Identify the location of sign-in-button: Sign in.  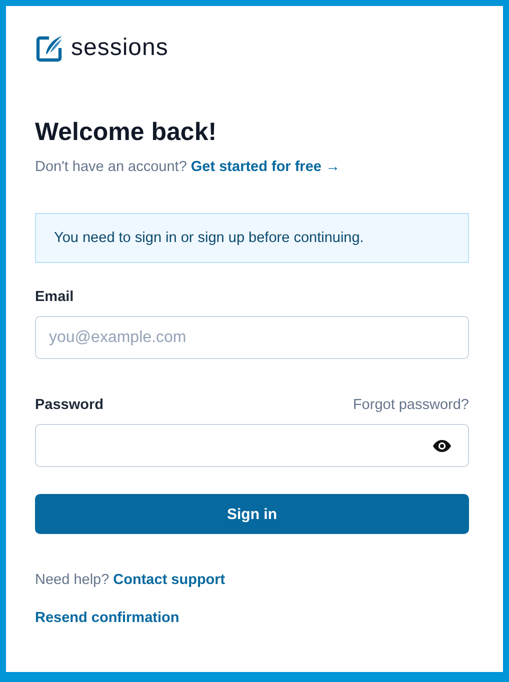
(252, 514).